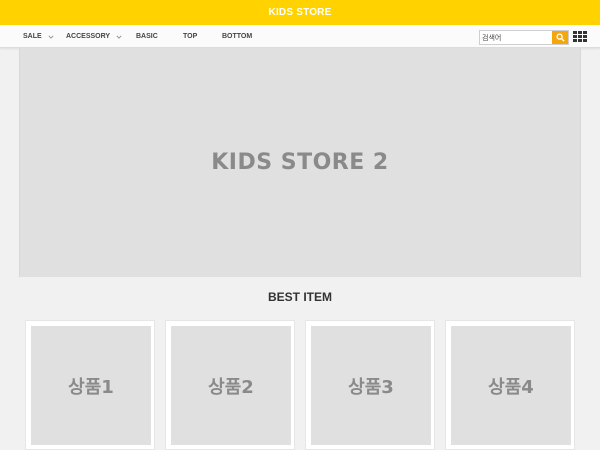  I want to click on nav-item-label: ACCESSORY, so click(88, 36).